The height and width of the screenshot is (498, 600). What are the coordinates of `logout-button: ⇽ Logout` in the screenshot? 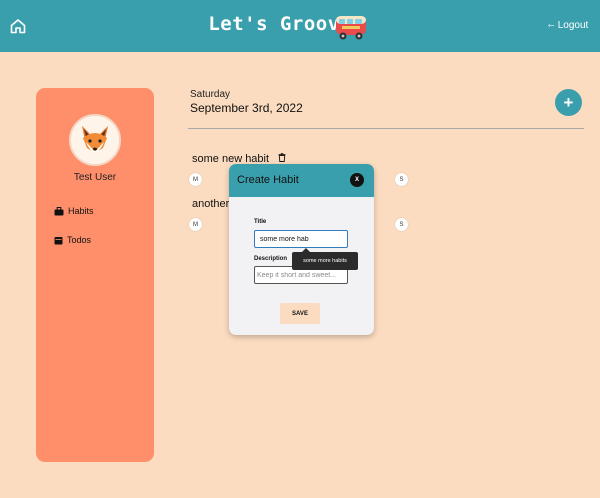 It's located at (568, 25).